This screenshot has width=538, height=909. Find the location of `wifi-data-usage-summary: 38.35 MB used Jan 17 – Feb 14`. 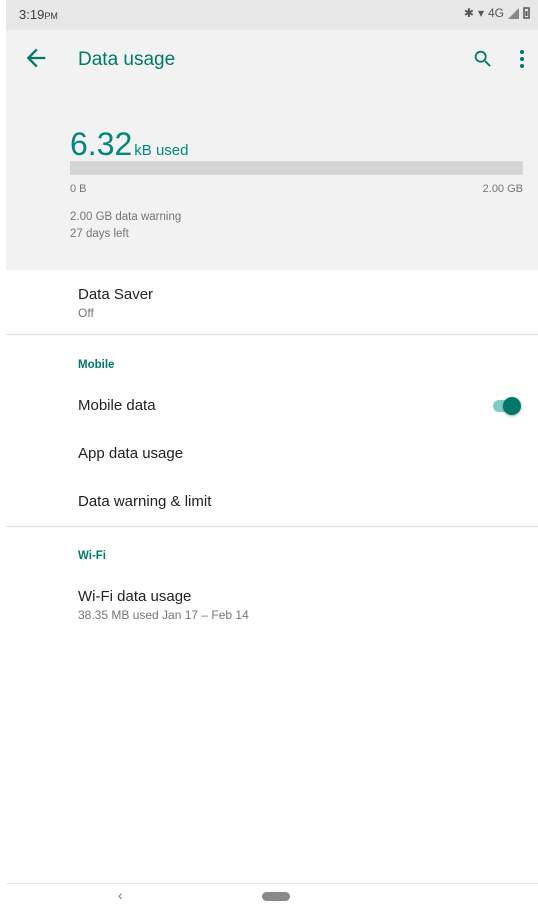

wifi-data-usage-summary: 38.35 MB used Jan 17 – Feb 14 is located at coordinates (163, 615).